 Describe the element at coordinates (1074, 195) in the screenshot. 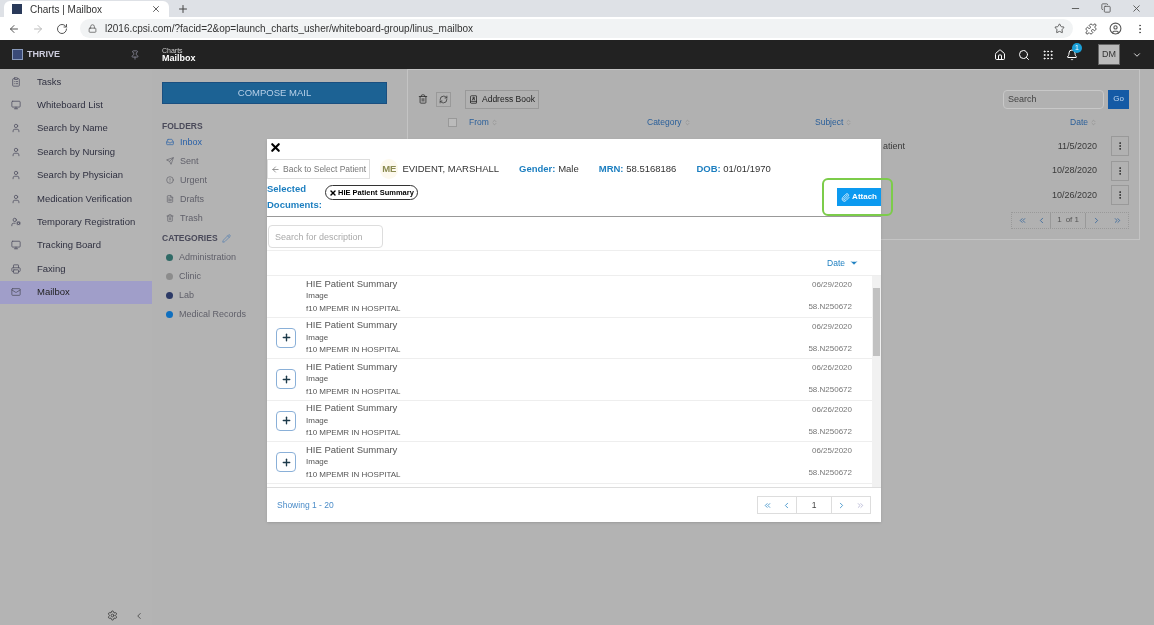

I see `date-cell: 10/26/2020` at that location.